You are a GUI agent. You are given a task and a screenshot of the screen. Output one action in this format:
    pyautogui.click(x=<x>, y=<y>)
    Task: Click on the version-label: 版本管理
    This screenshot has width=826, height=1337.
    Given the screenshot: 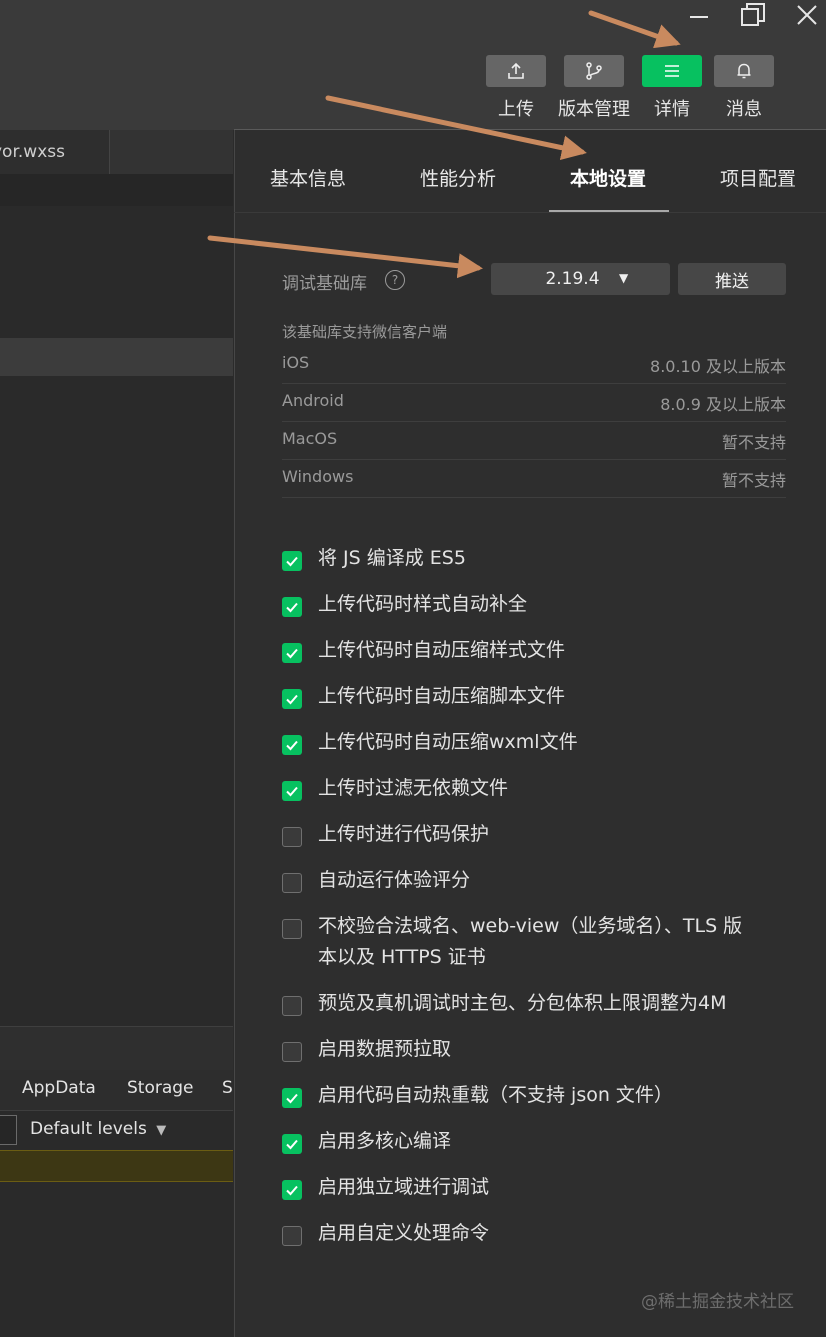 What is the action you would take?
    pyautogui.click(x=594, y=109)
    